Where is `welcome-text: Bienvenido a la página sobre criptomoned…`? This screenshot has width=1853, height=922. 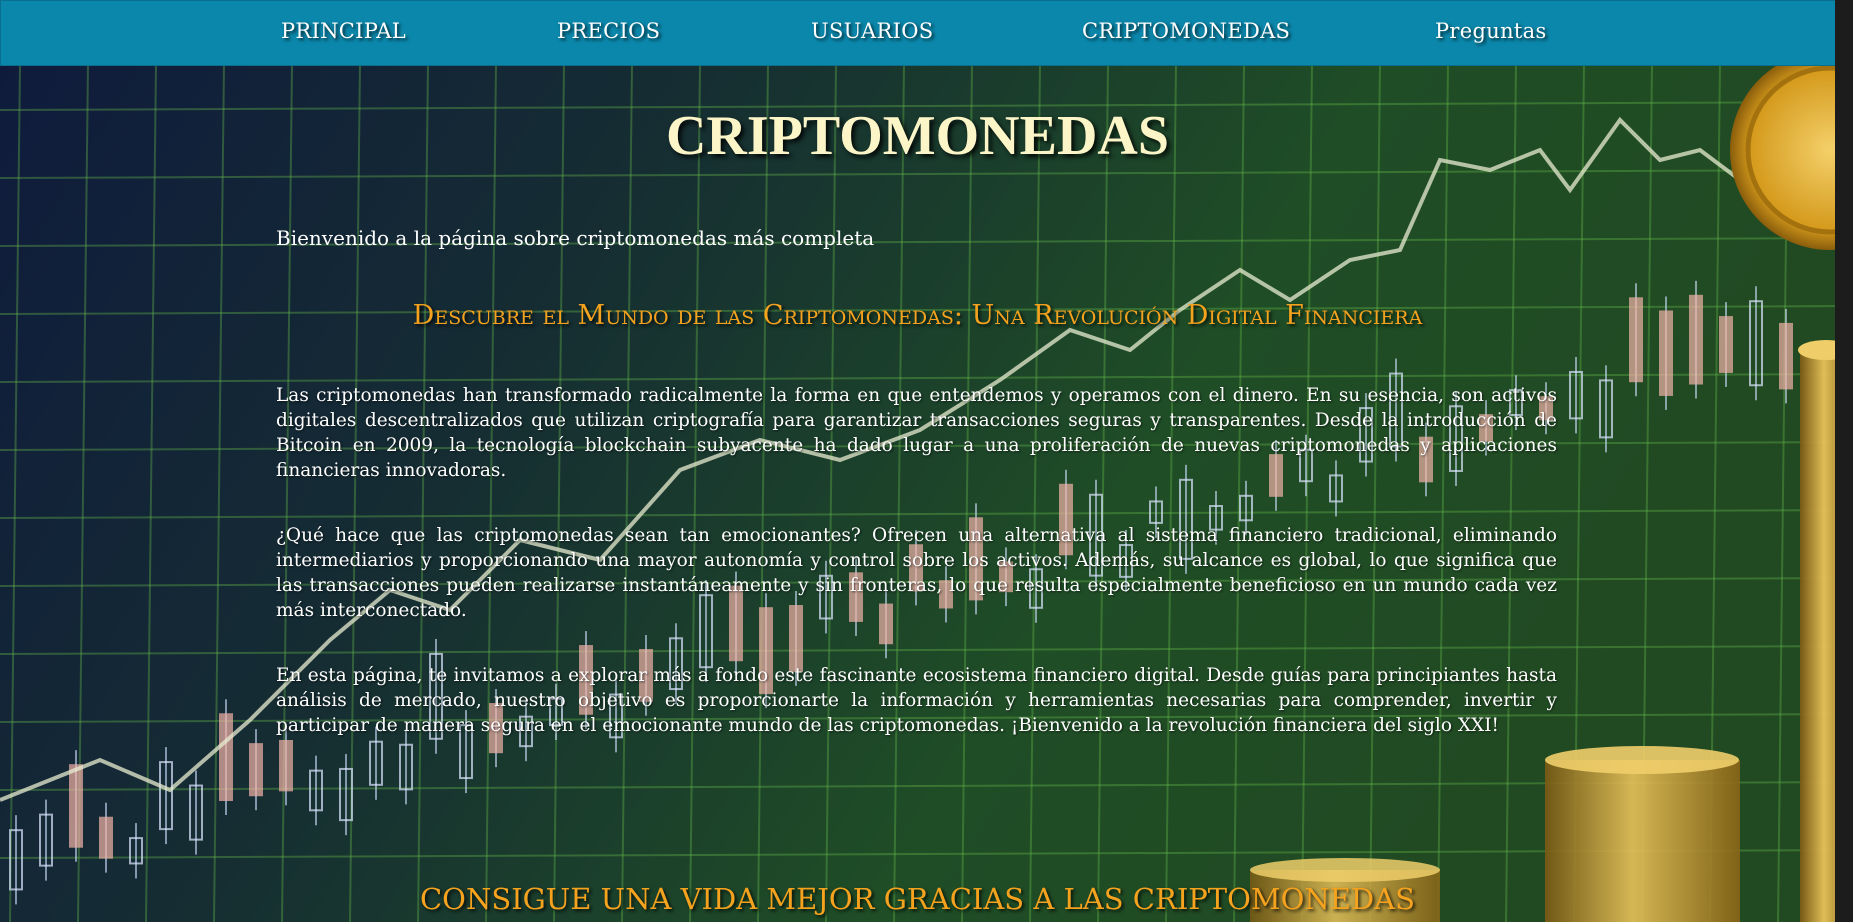
welcome-text: Bienvenido a la página sobre criptomoned… is located at coordinates (575, 238).